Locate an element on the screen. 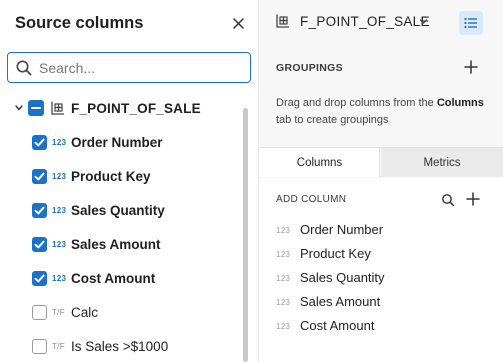  close-button is located at coordinates (238, 23).